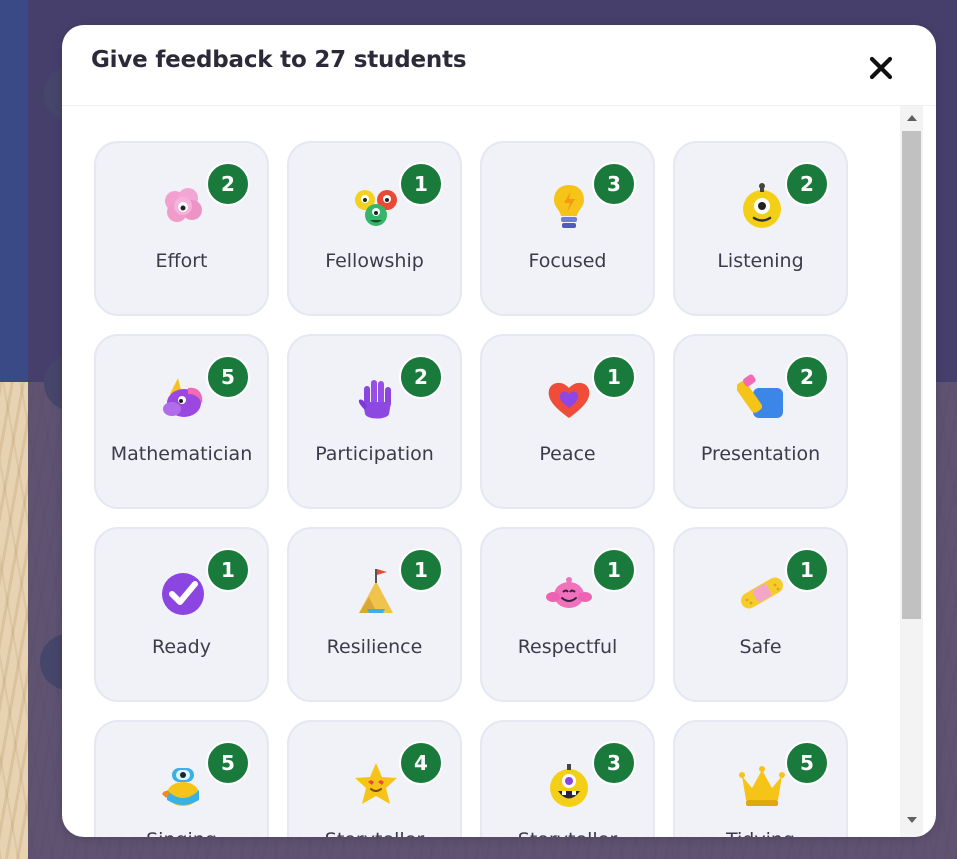 This screenshot has height=859, width=957. Describe the element at coordinates (181, 261) in the screenshot. I see `skill-label: Effort` at that location.